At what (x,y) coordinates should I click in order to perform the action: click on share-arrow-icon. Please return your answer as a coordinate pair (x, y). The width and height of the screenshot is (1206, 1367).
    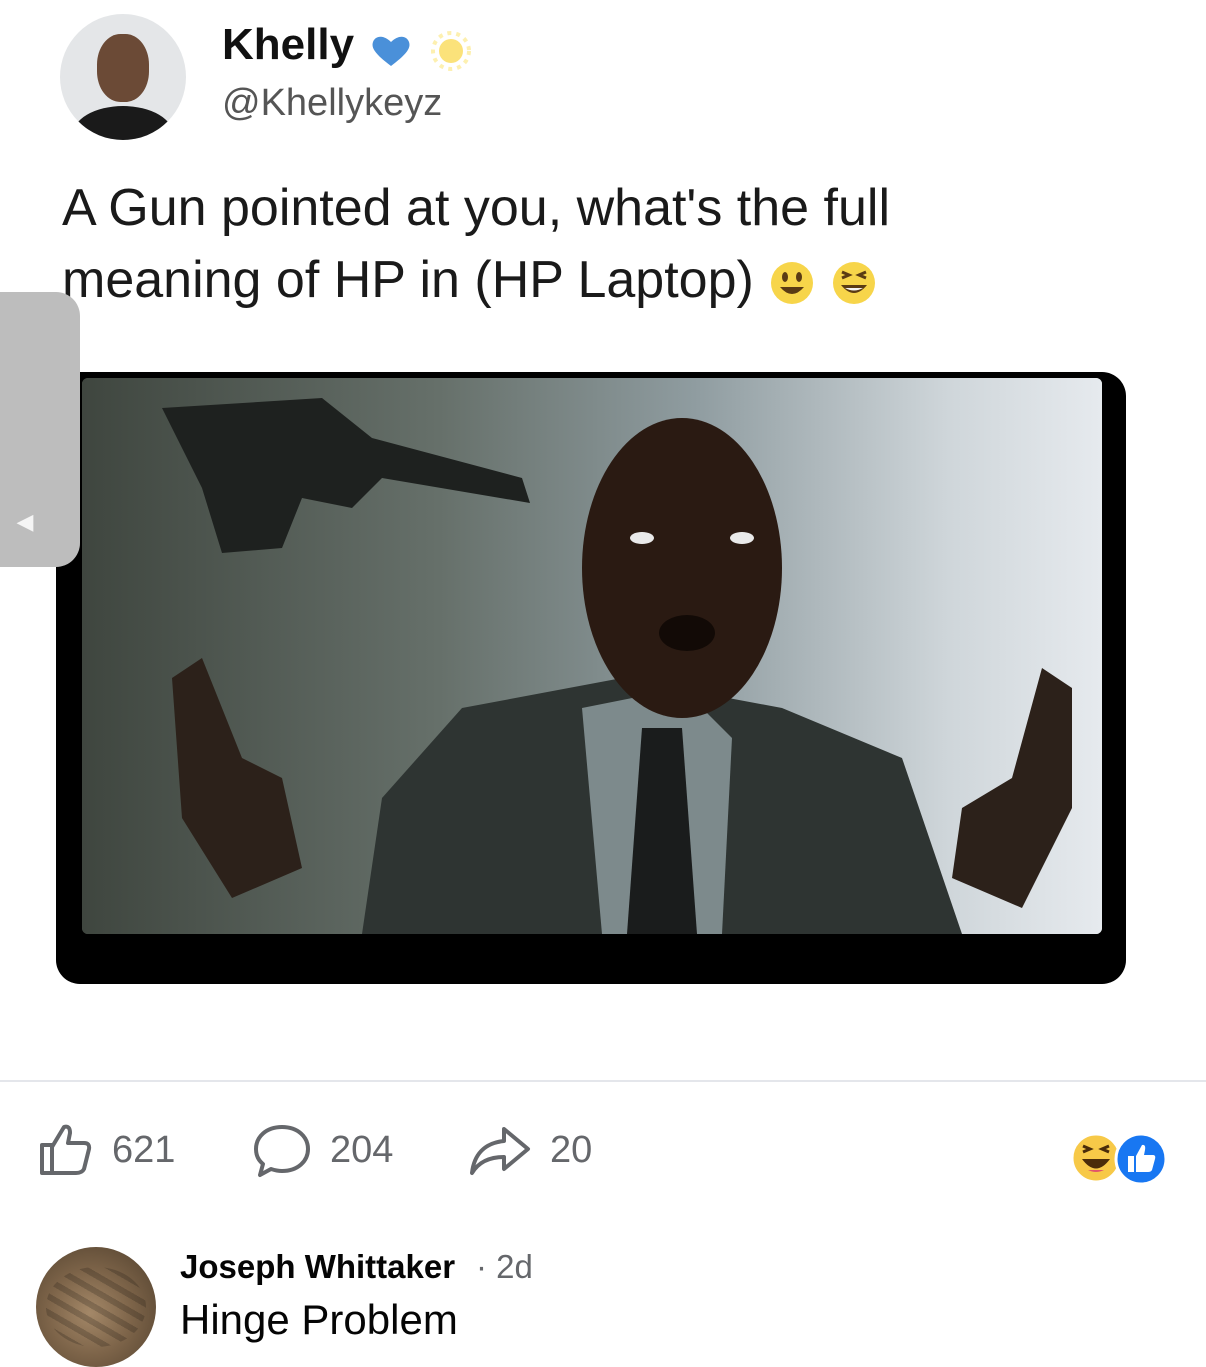
    Looking at the image, I should click on (500, 1151).